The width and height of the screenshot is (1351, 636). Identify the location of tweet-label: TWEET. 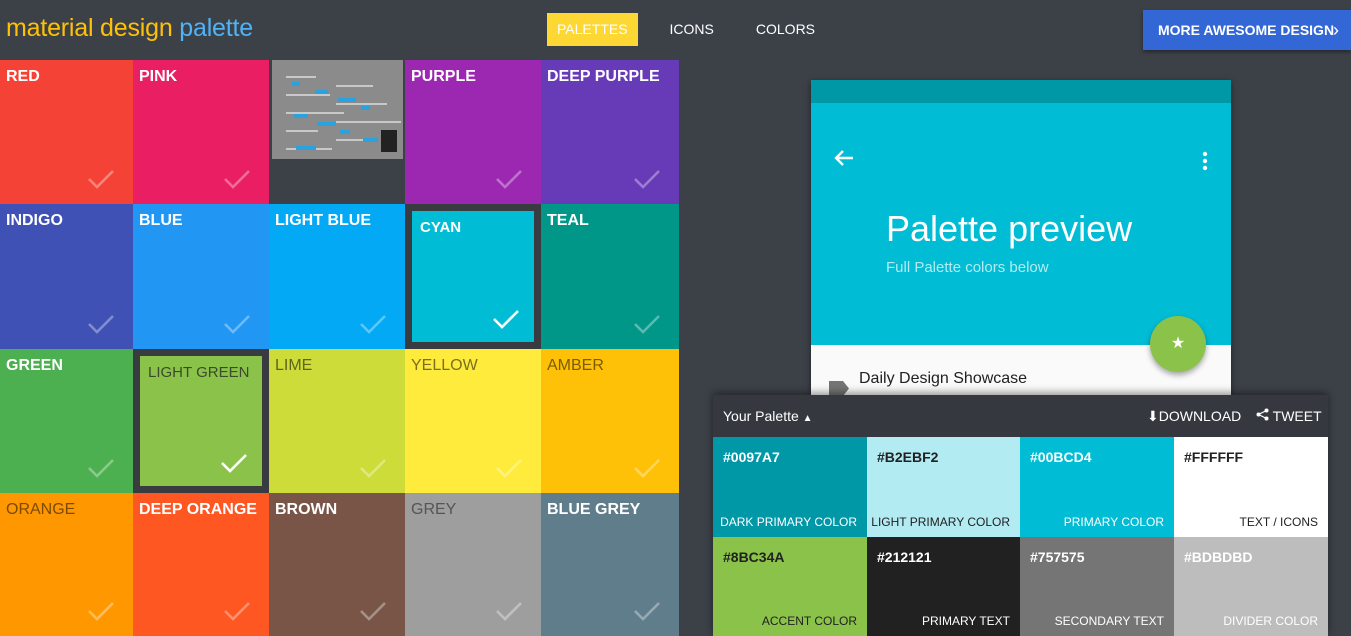
(1297, 416).